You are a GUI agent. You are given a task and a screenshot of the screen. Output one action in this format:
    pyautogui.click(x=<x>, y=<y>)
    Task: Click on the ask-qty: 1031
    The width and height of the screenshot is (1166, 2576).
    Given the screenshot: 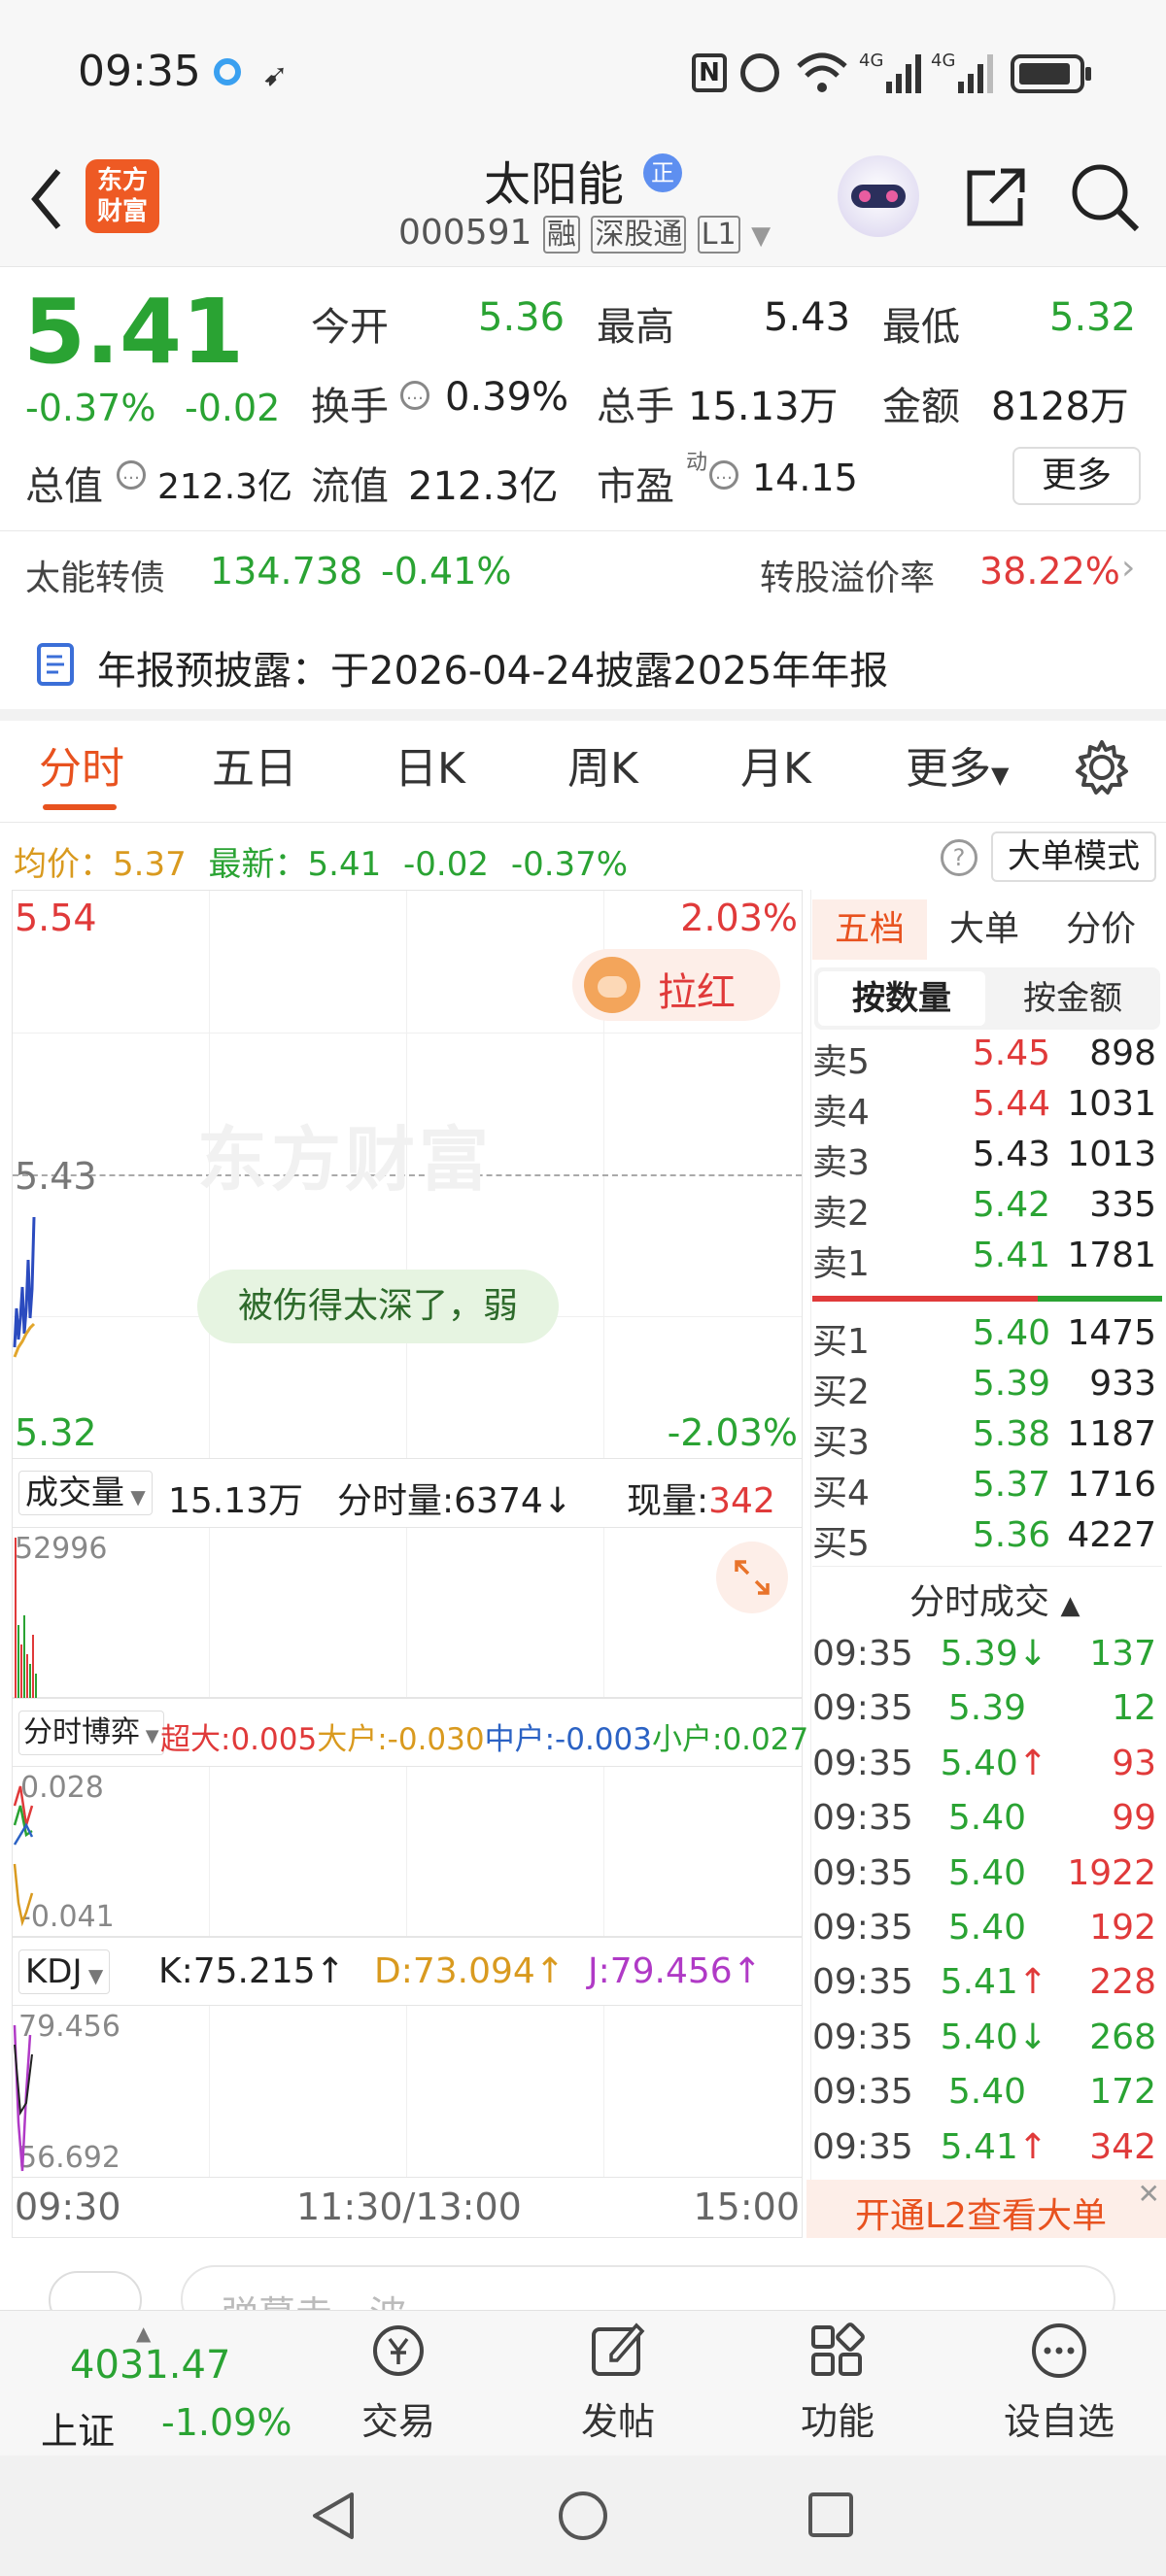 What is the action you would take?
    pyautogui.click(x=1111, y=1104)
    